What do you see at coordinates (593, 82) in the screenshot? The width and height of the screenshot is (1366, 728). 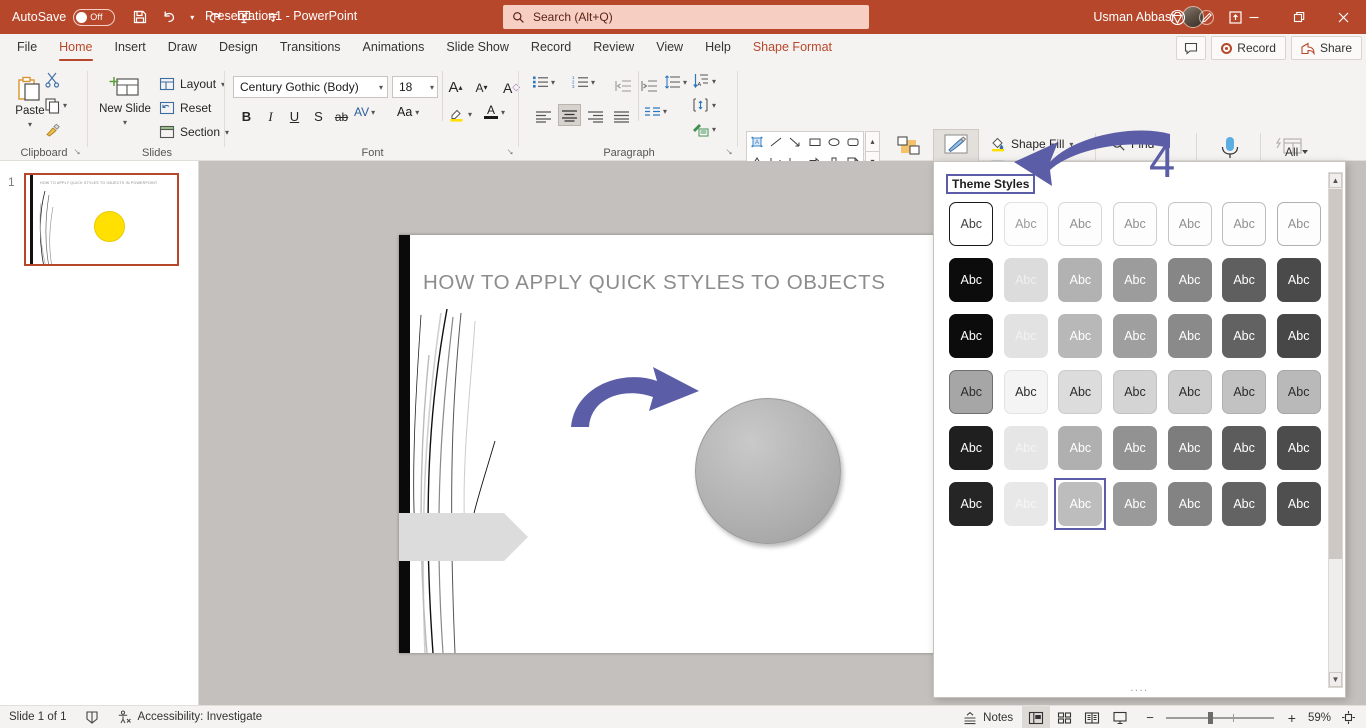 I see `numbering-dropdown-icon: ▾` at bounding box center [593, 82].